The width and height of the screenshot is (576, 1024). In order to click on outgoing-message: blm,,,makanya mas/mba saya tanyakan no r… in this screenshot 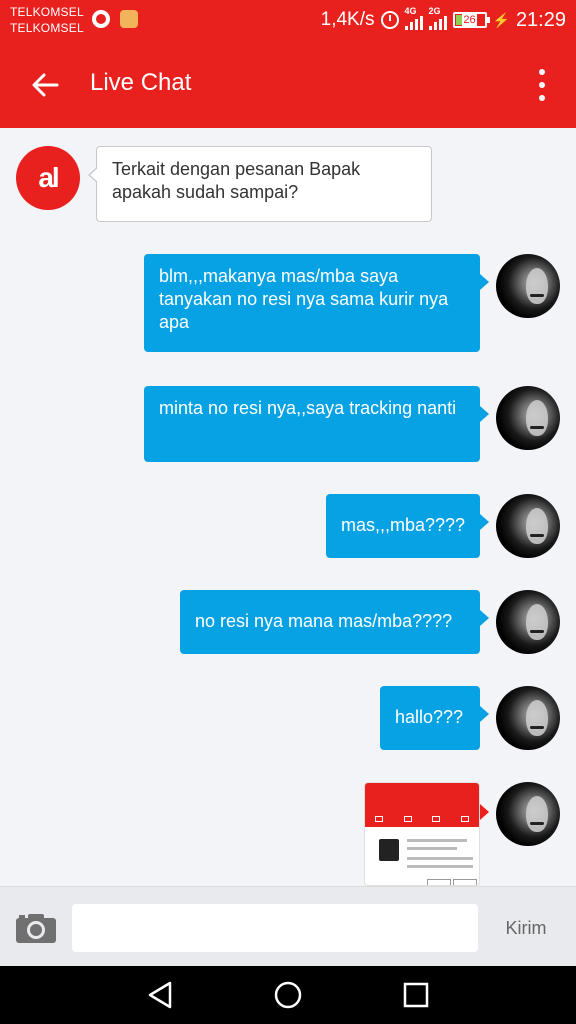, I will do `click(316, 303)`.